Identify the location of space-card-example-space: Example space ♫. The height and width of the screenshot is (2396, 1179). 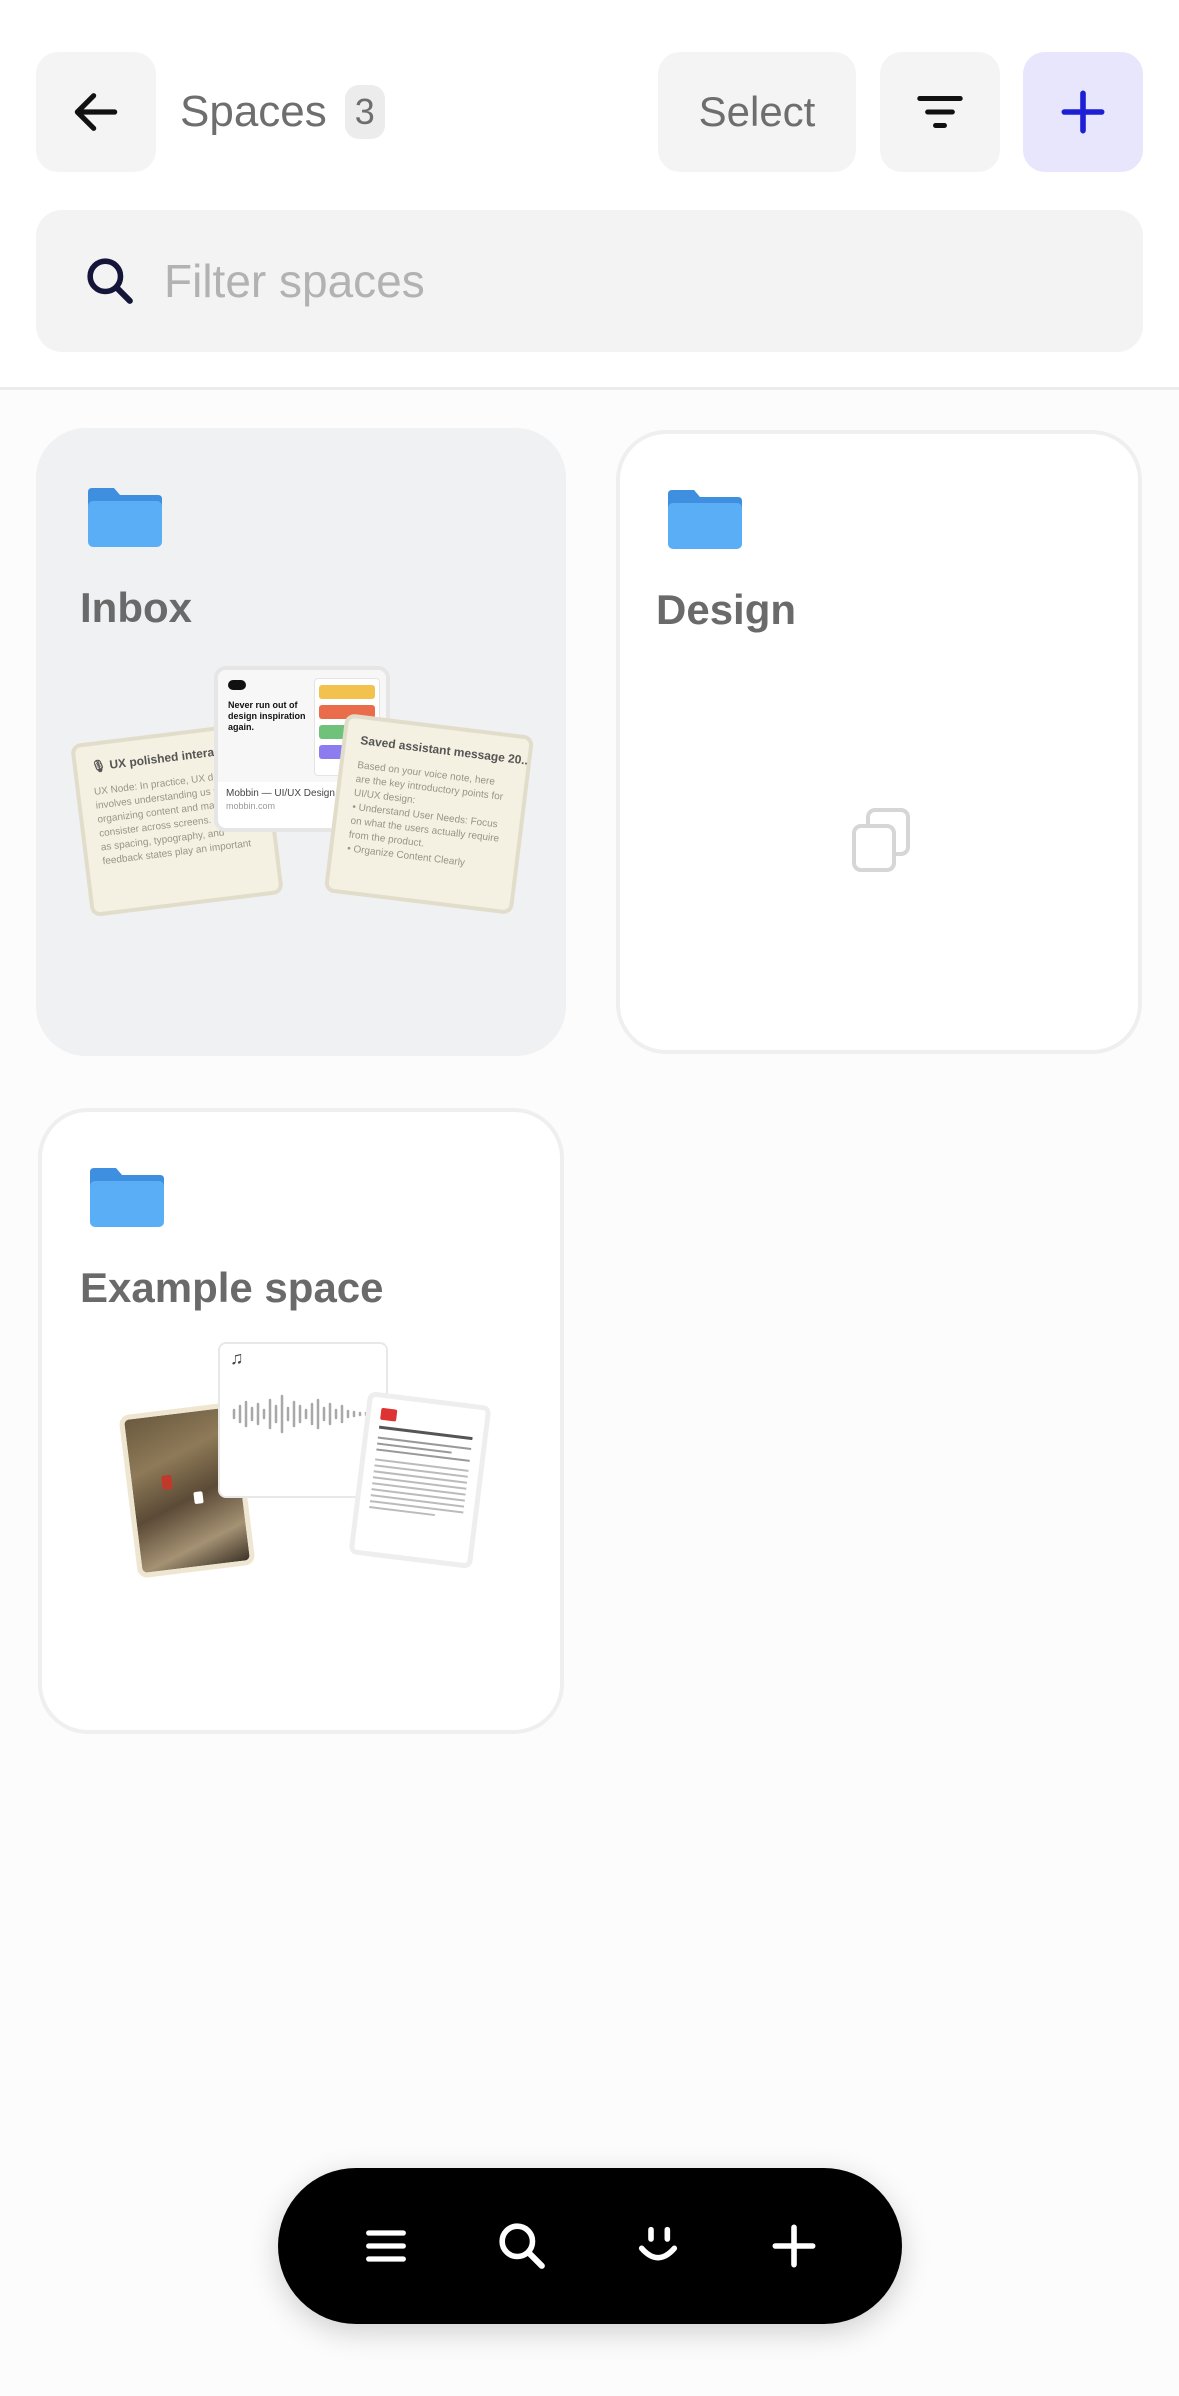
(301, 1421).